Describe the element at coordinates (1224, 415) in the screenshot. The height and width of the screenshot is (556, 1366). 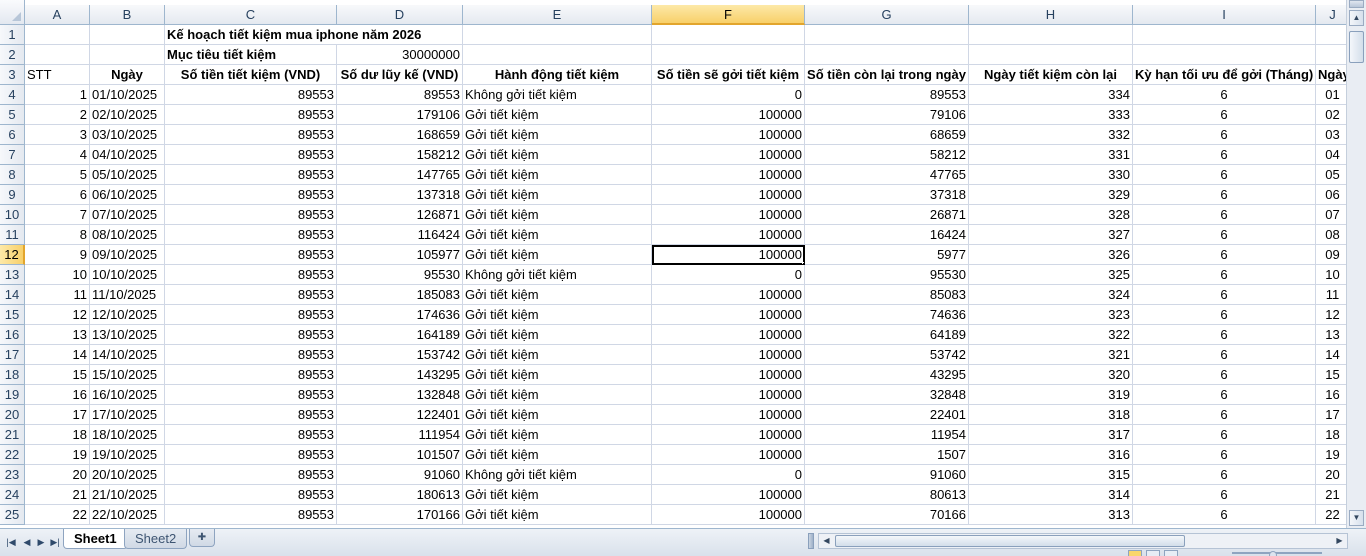
I see `cell-i20: 6` at that location.